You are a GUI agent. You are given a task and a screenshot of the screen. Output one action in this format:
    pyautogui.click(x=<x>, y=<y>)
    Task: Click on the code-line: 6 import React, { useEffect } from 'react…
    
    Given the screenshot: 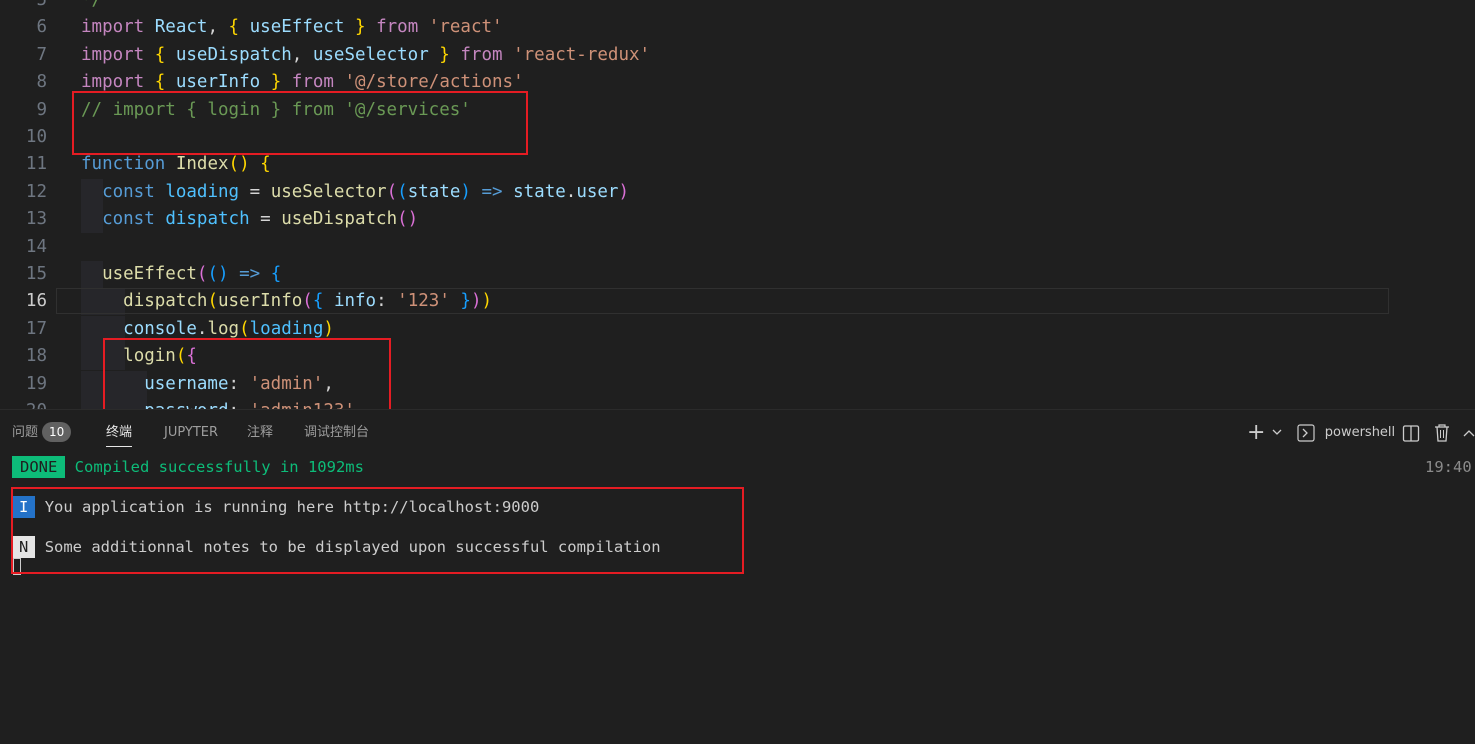 What is the action you would take?
    pyautogui.click(x=737, y=27)
    